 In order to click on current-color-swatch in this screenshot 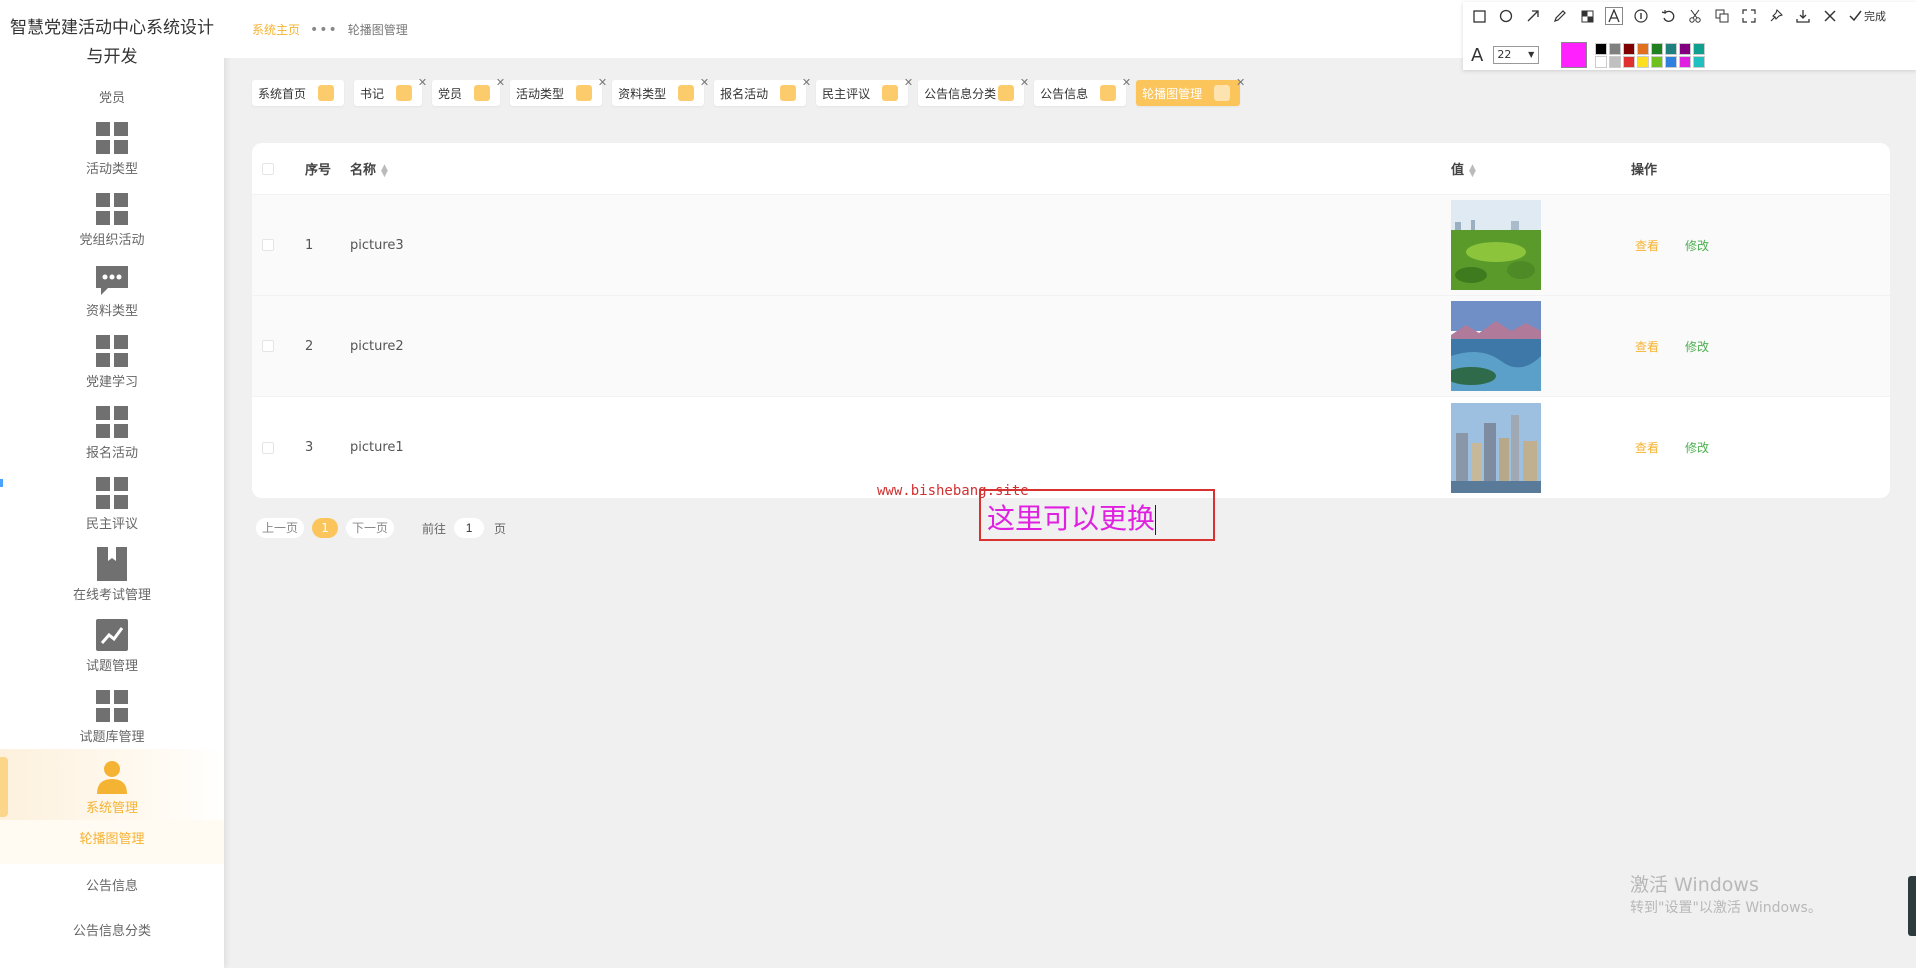, I will do `click(1574, 55)`.